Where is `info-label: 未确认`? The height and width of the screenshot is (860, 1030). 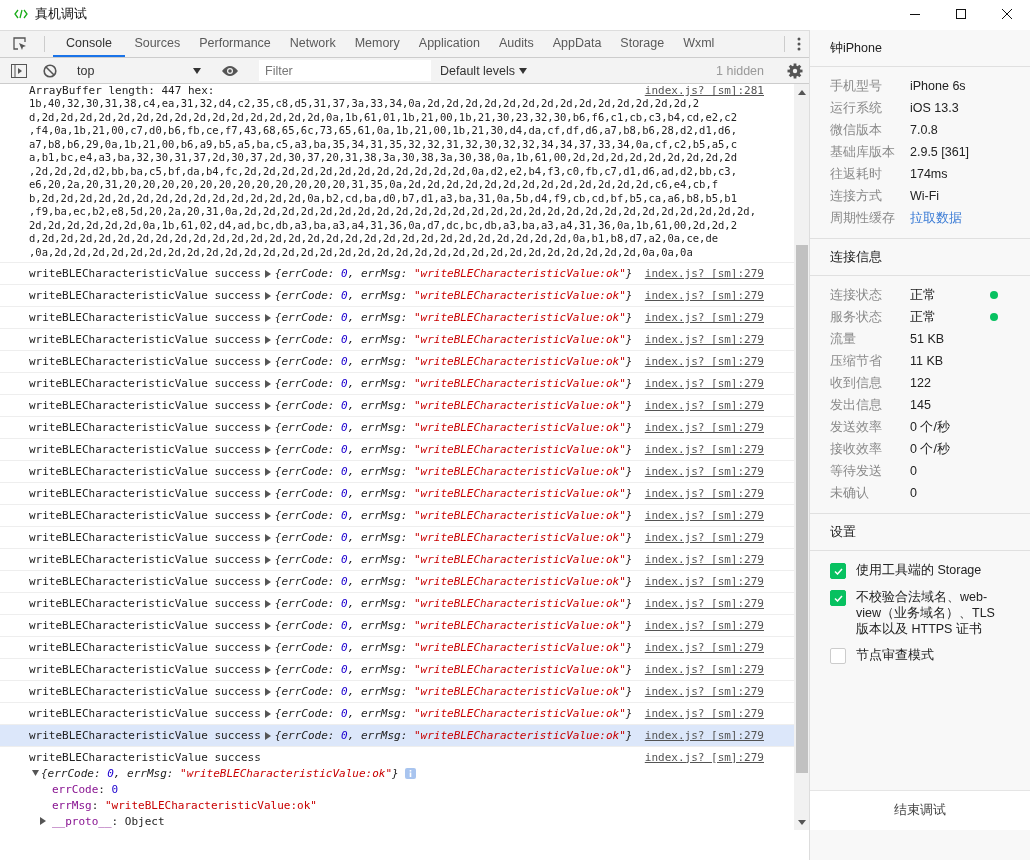
info-label: 未确认 is located at coordinates (850, 493).